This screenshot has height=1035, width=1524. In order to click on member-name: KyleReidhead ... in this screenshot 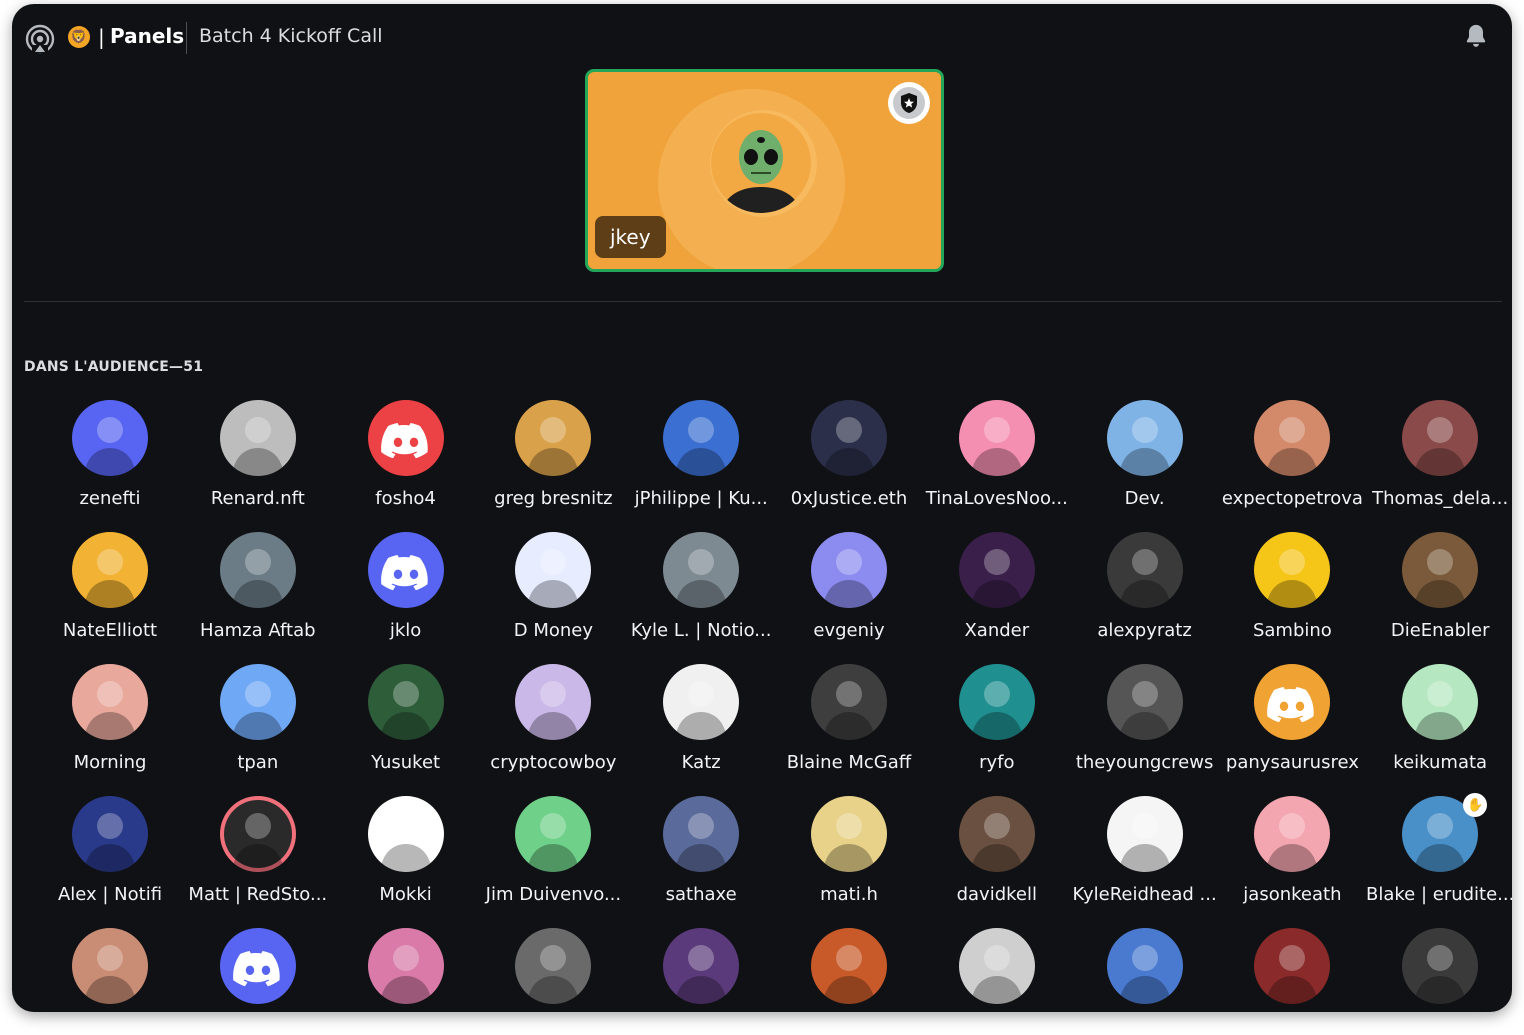, I will do `click(1144, 894)`.